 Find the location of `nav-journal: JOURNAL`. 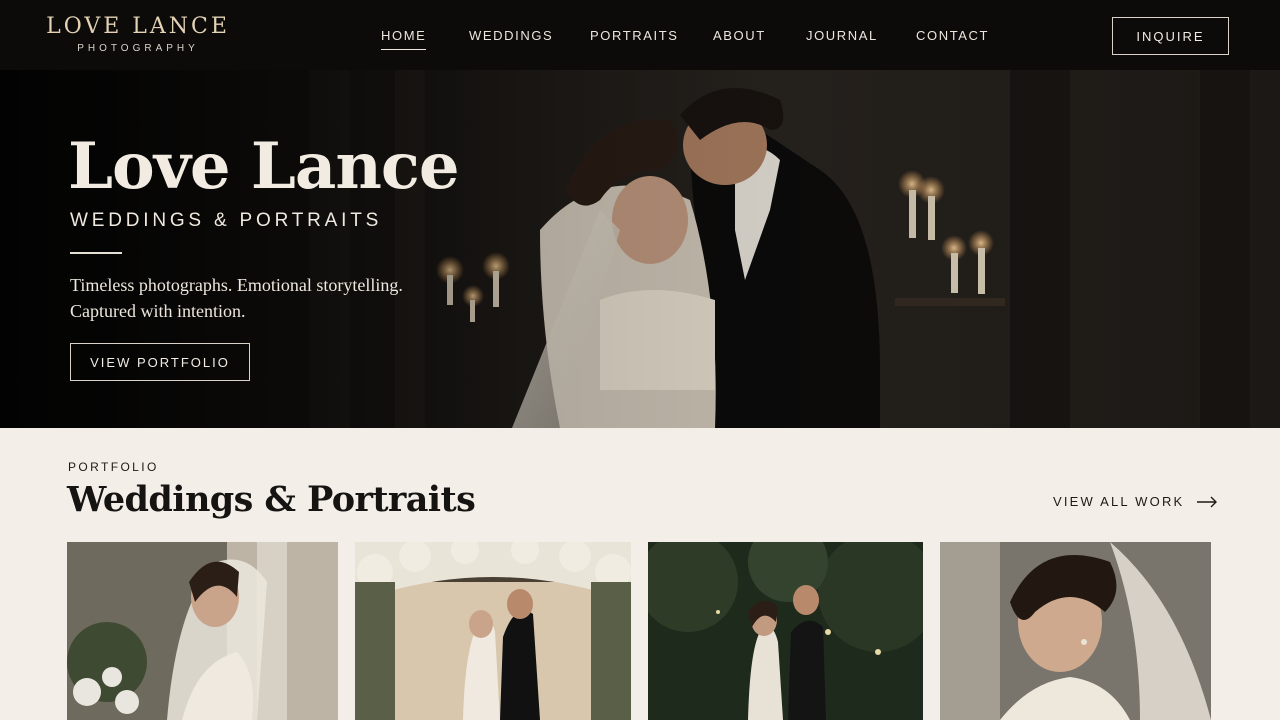

nav-journal: JOURNAL is located at coordinates (842, 35).